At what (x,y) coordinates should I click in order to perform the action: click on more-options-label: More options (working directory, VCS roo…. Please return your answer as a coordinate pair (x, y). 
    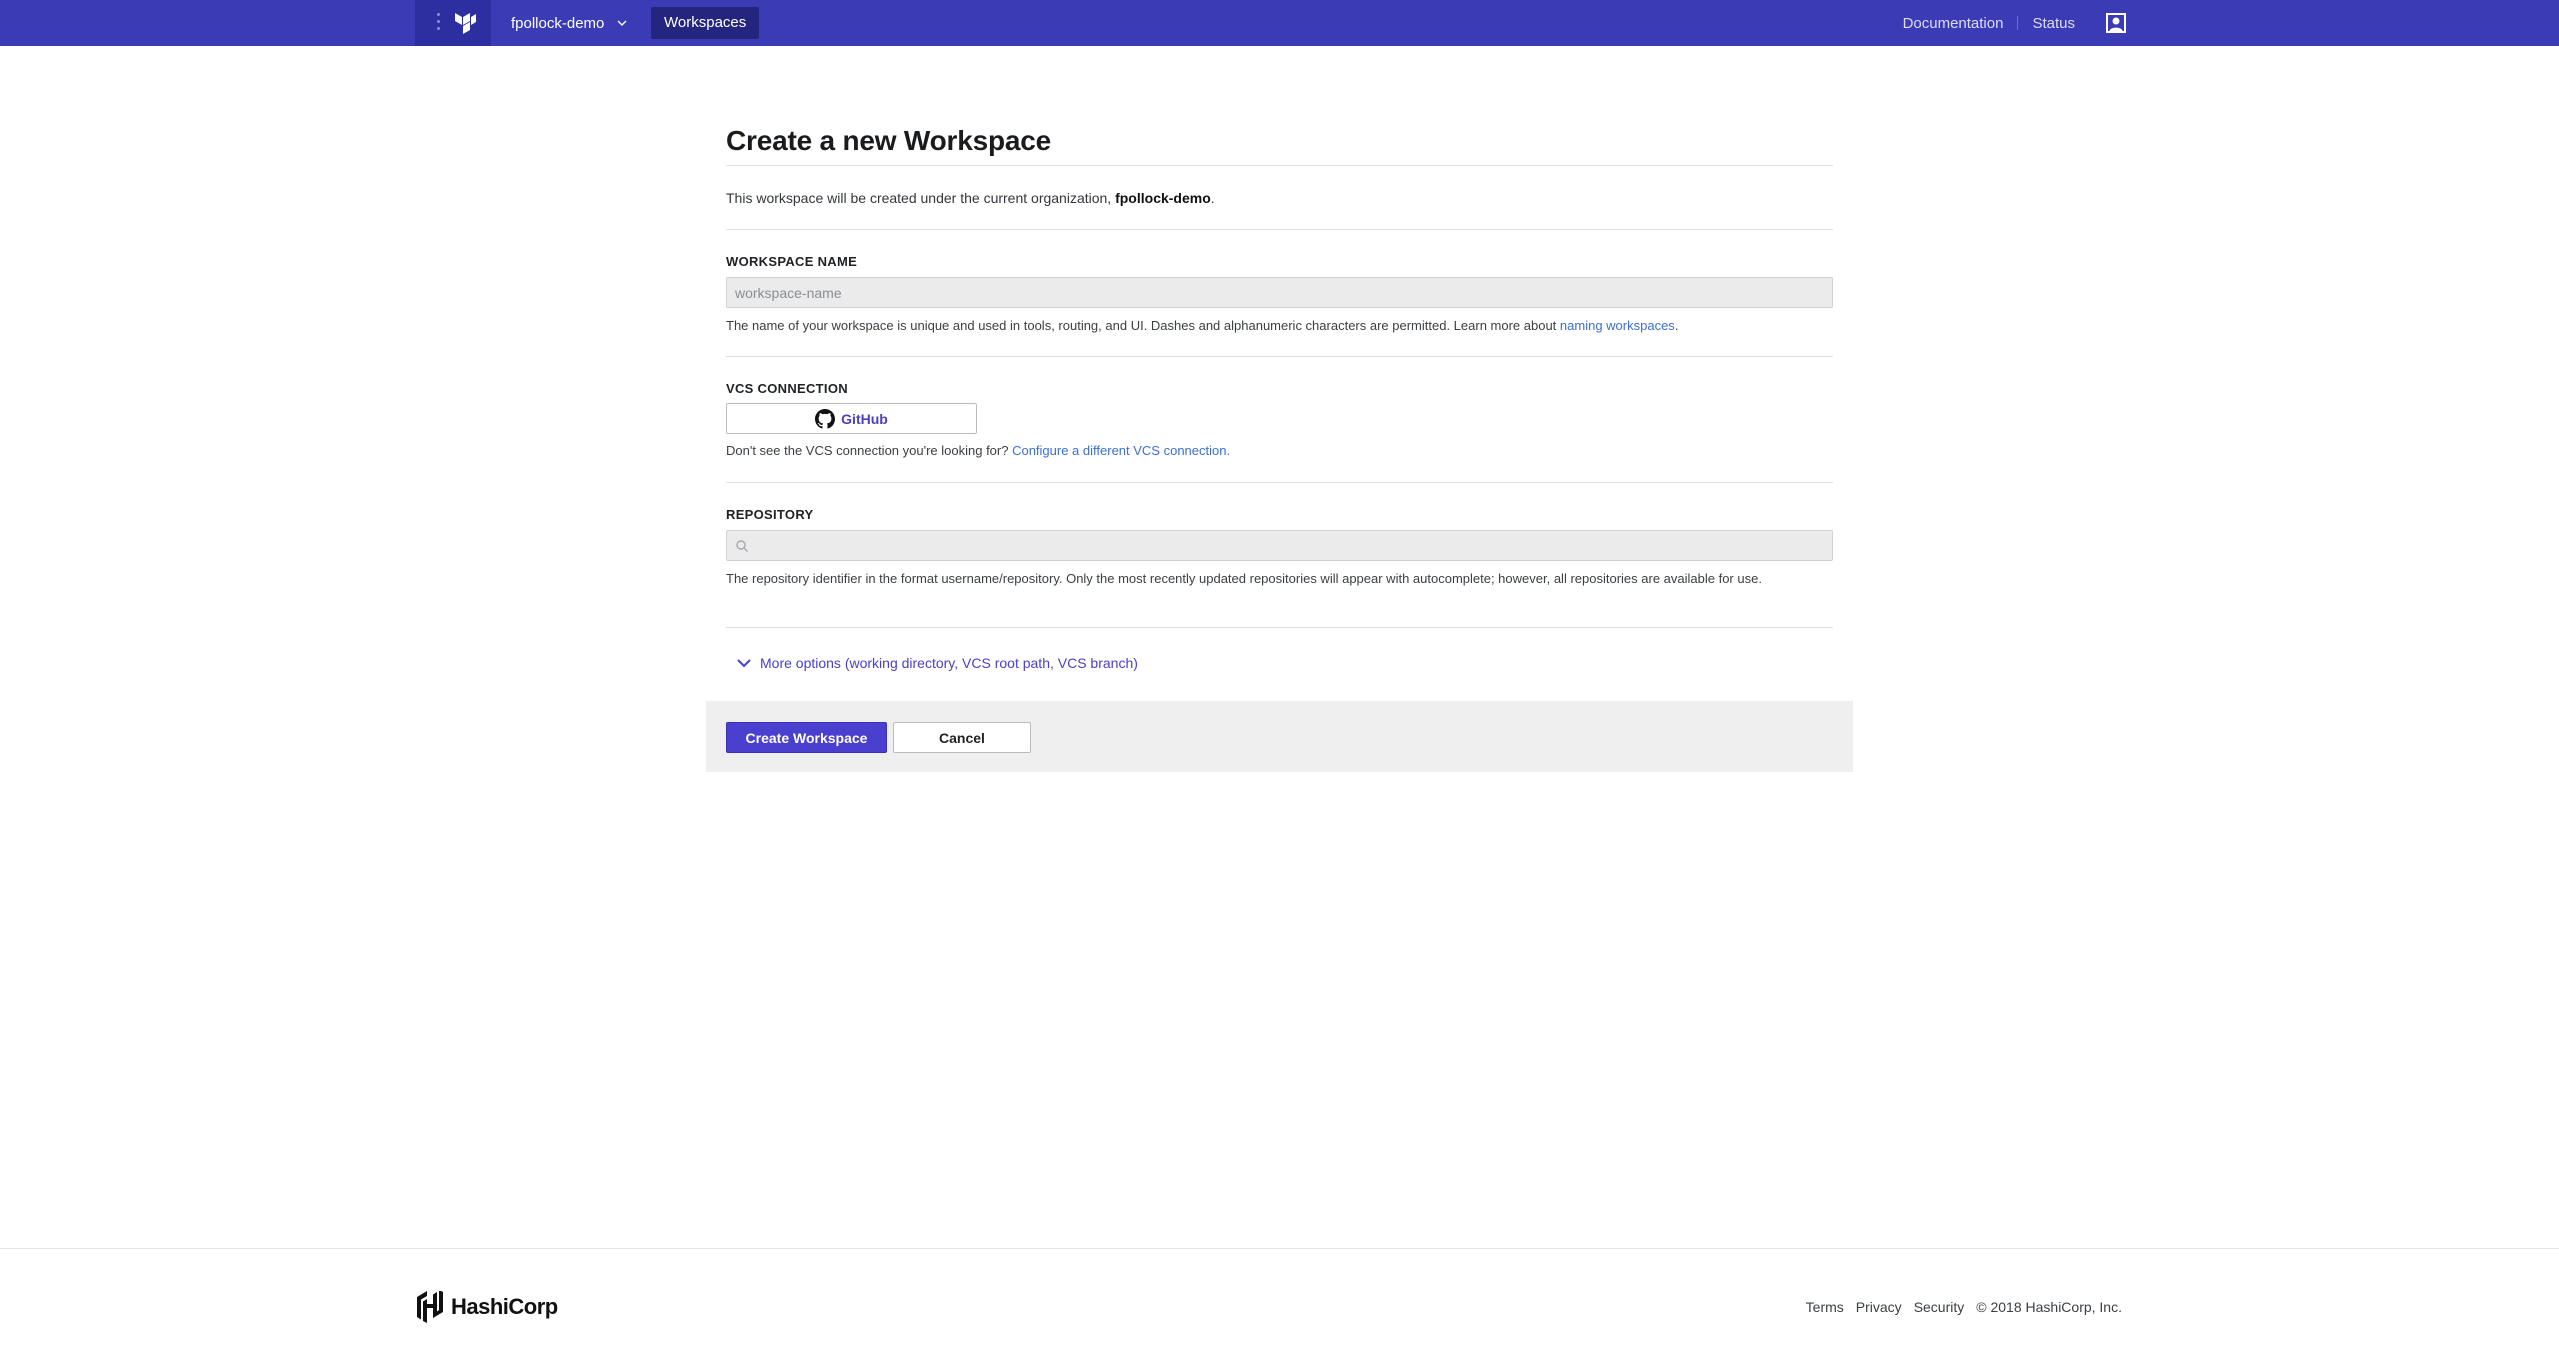
    Looking at the image, I should click on (949, 663).